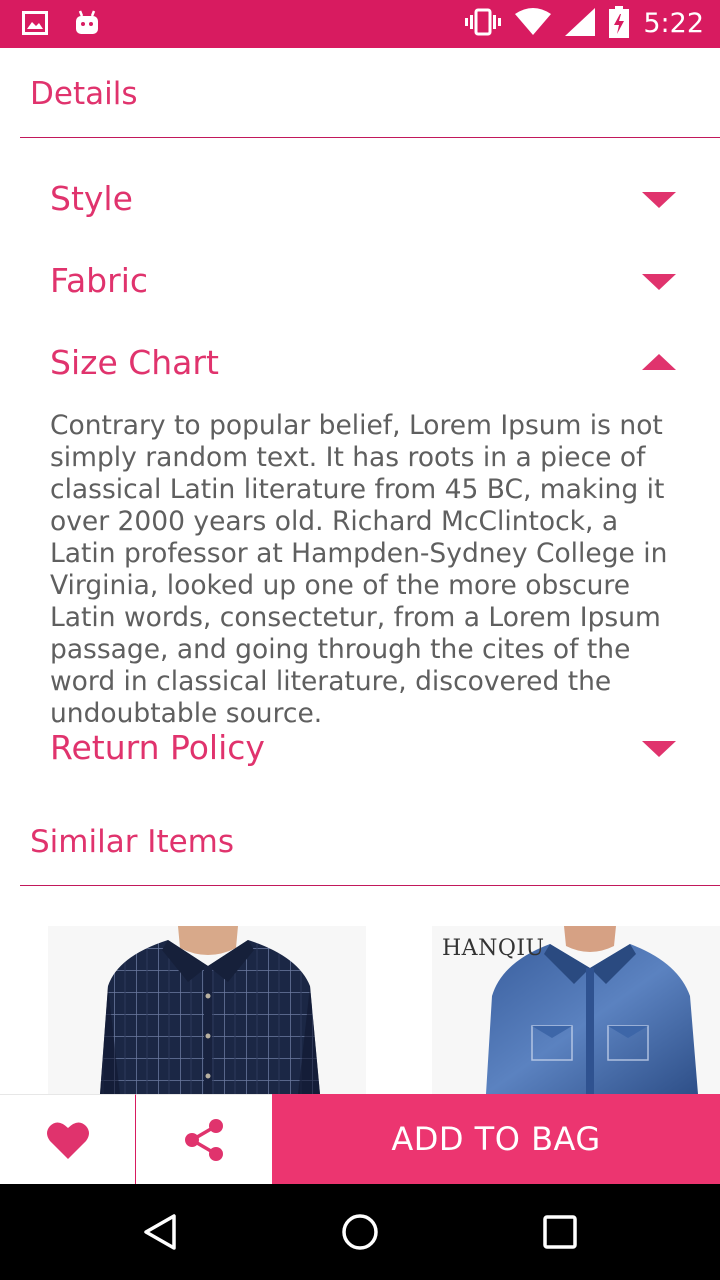 The image size is (720, 1280). What do you see at coordinates (134, 362) in the screenshot?
I see `accordion-size-chart-label: Size Chart` at bounding box center [134, 362].